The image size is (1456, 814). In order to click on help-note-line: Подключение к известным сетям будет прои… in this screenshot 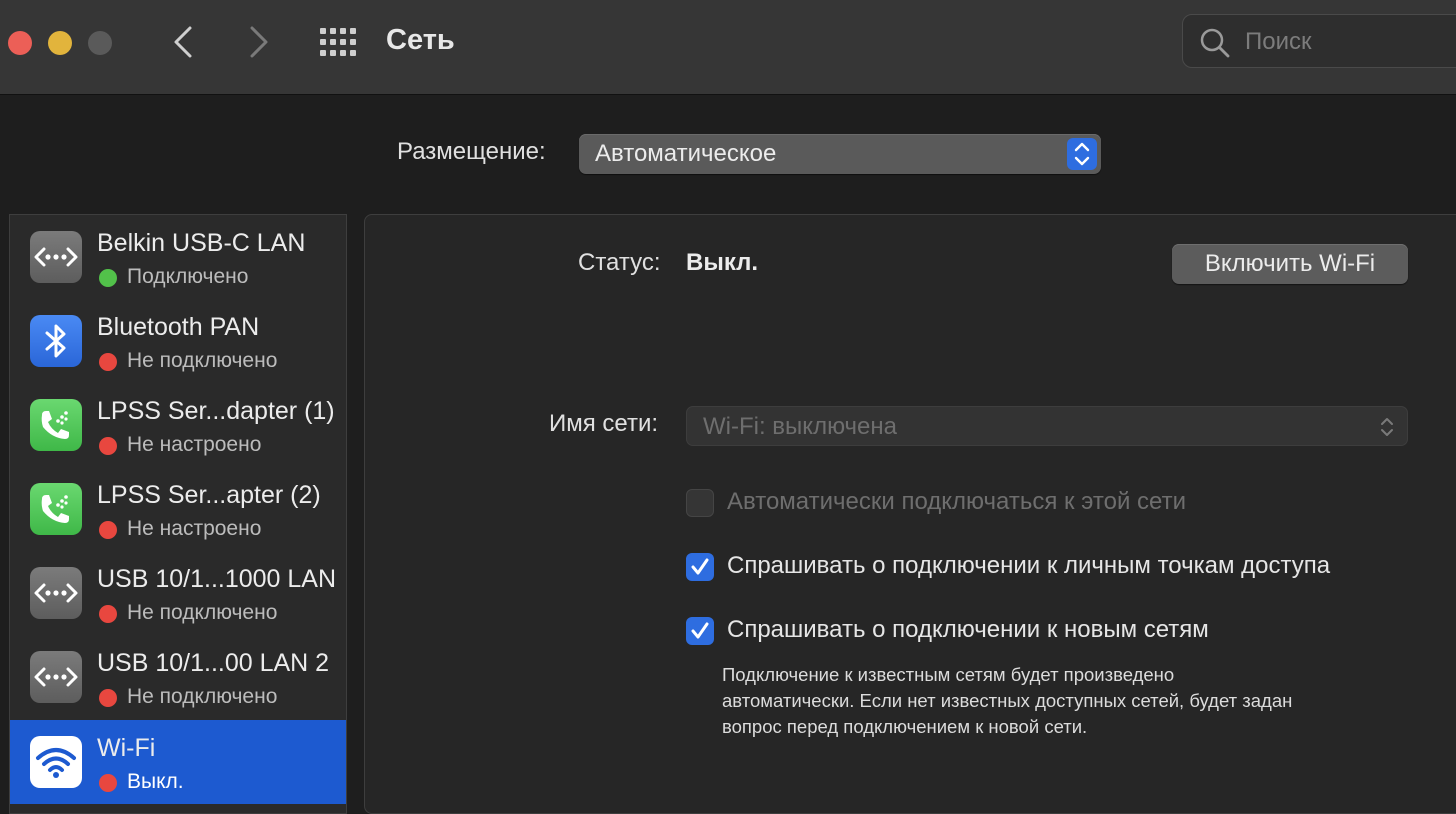, I will do `click(948, 674)`.